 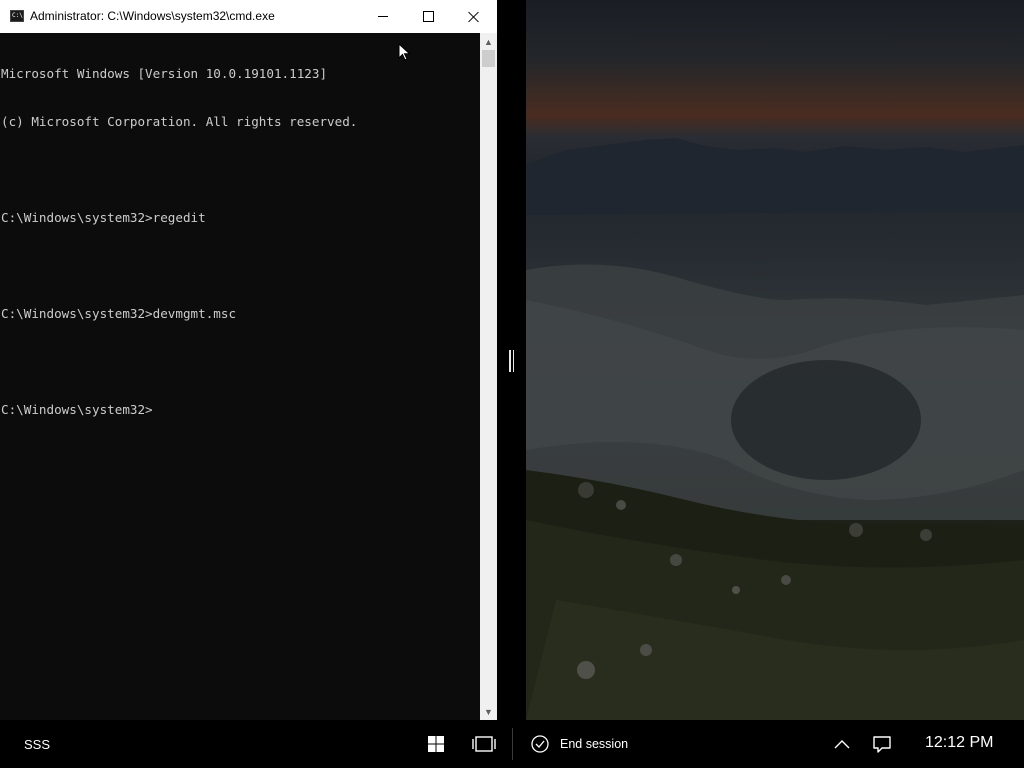 What do you see at coordinates (842, 744) in the screenshot?
I see `chevron-up-icon` at bounding box center [842, 744].